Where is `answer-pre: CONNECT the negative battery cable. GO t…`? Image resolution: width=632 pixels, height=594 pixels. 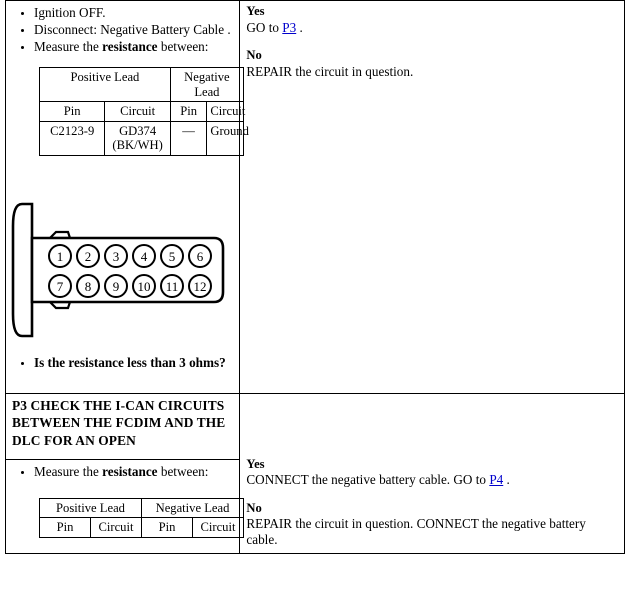 answer-pre: CONNECT the negative battery cable. GO t… is located at coordinates (368, 479).